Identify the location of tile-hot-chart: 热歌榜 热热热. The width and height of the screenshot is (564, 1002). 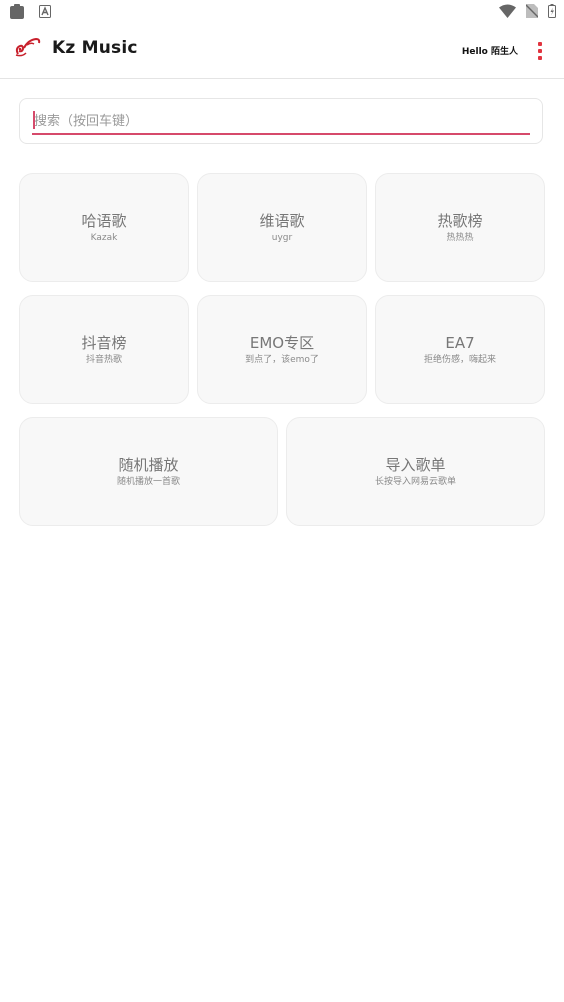
(460, 227).